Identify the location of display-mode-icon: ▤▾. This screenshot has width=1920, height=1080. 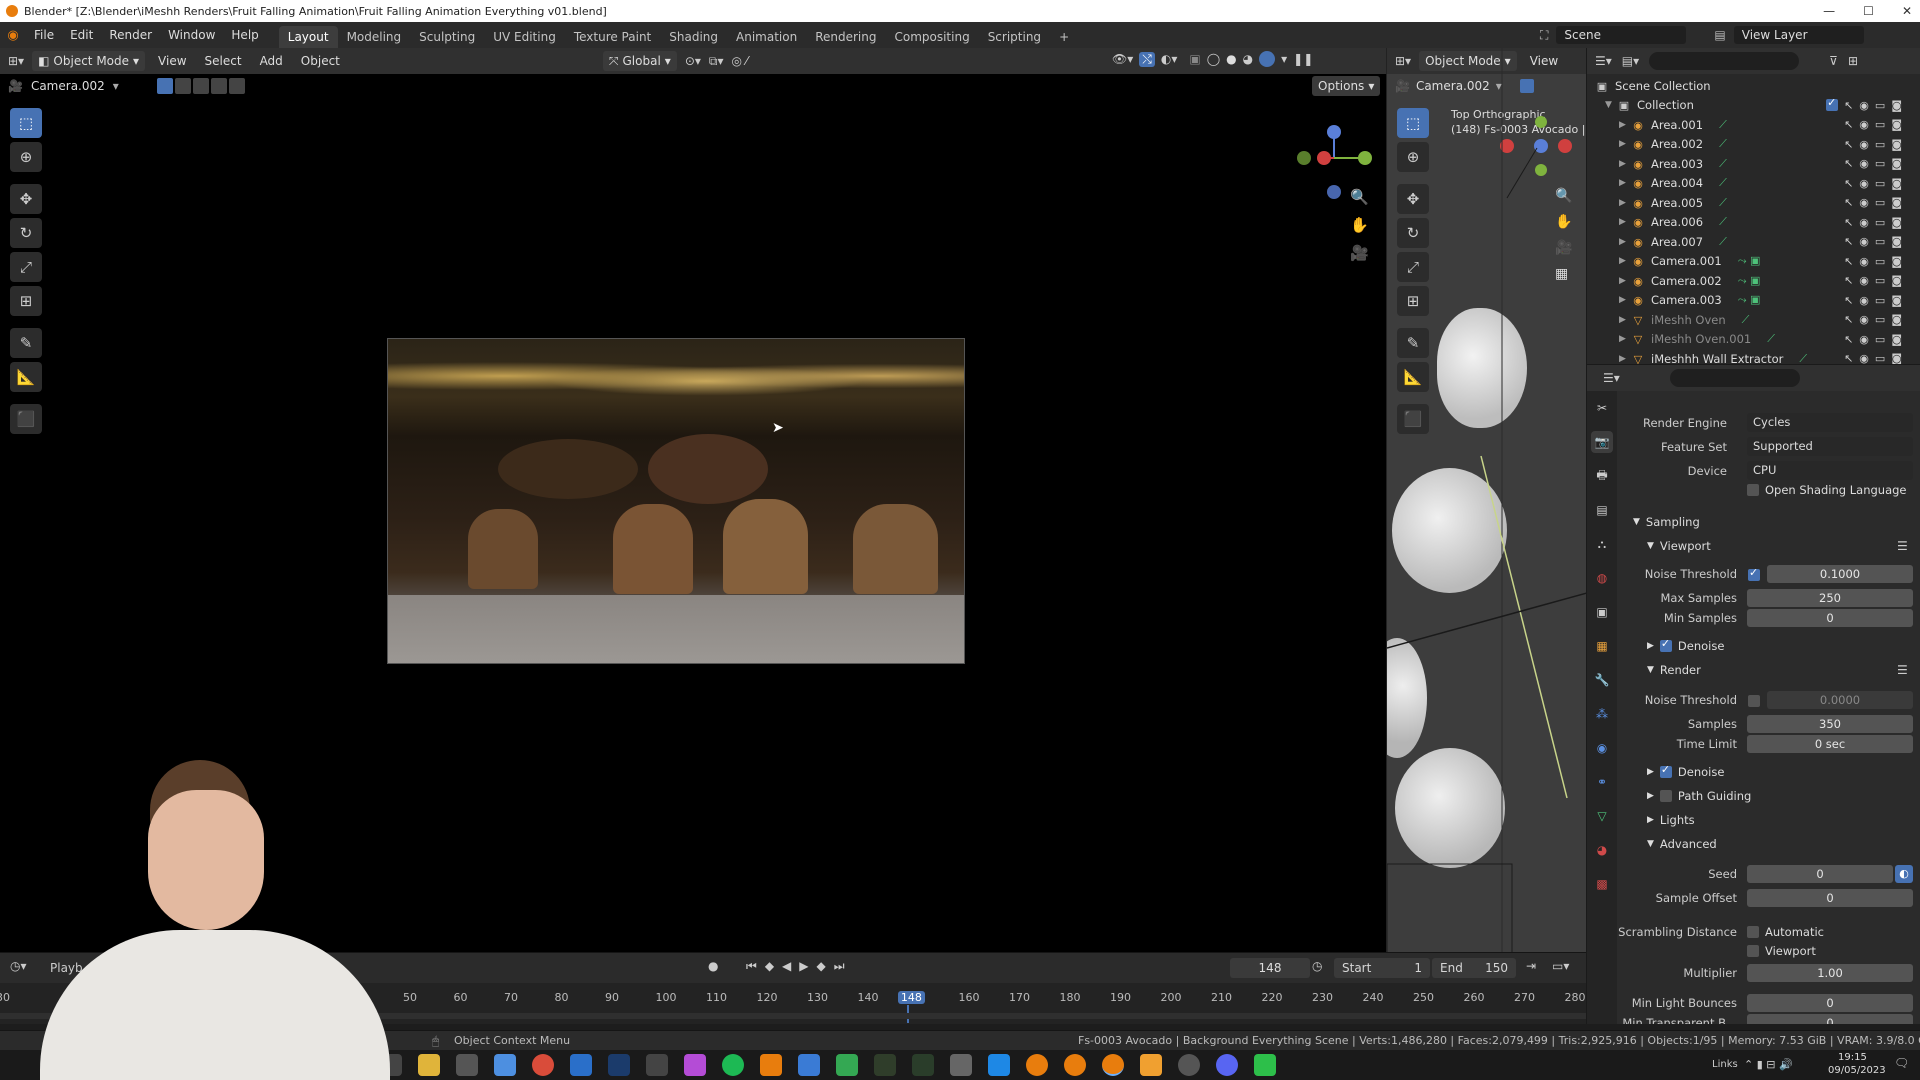
(1630, 61).